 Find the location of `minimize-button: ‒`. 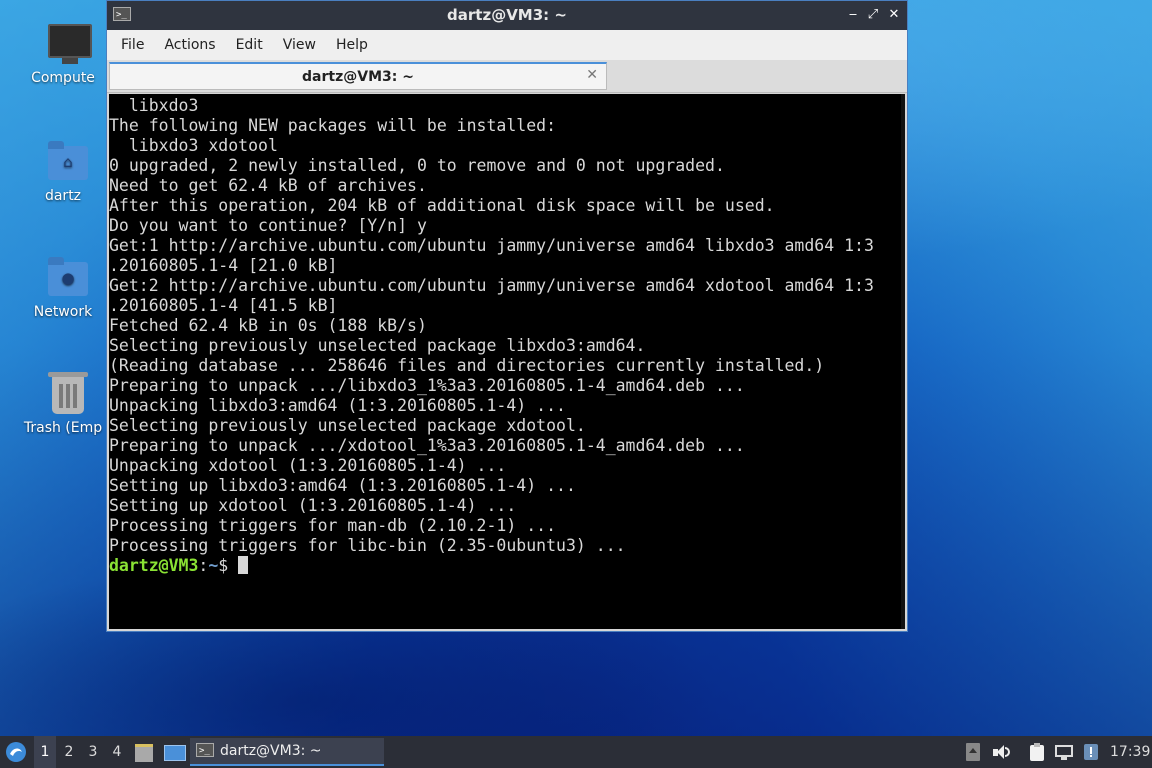

minimize-button: ‒ is located at coordinates (853, 15).